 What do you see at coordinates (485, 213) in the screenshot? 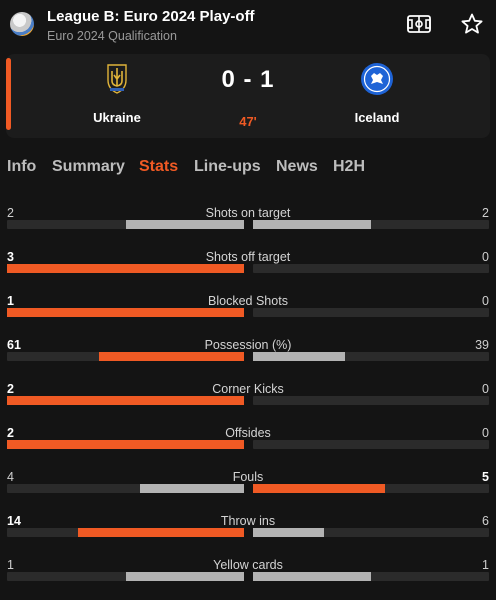
I see `stat-away-value: 2` at bounding box center [485, 213].